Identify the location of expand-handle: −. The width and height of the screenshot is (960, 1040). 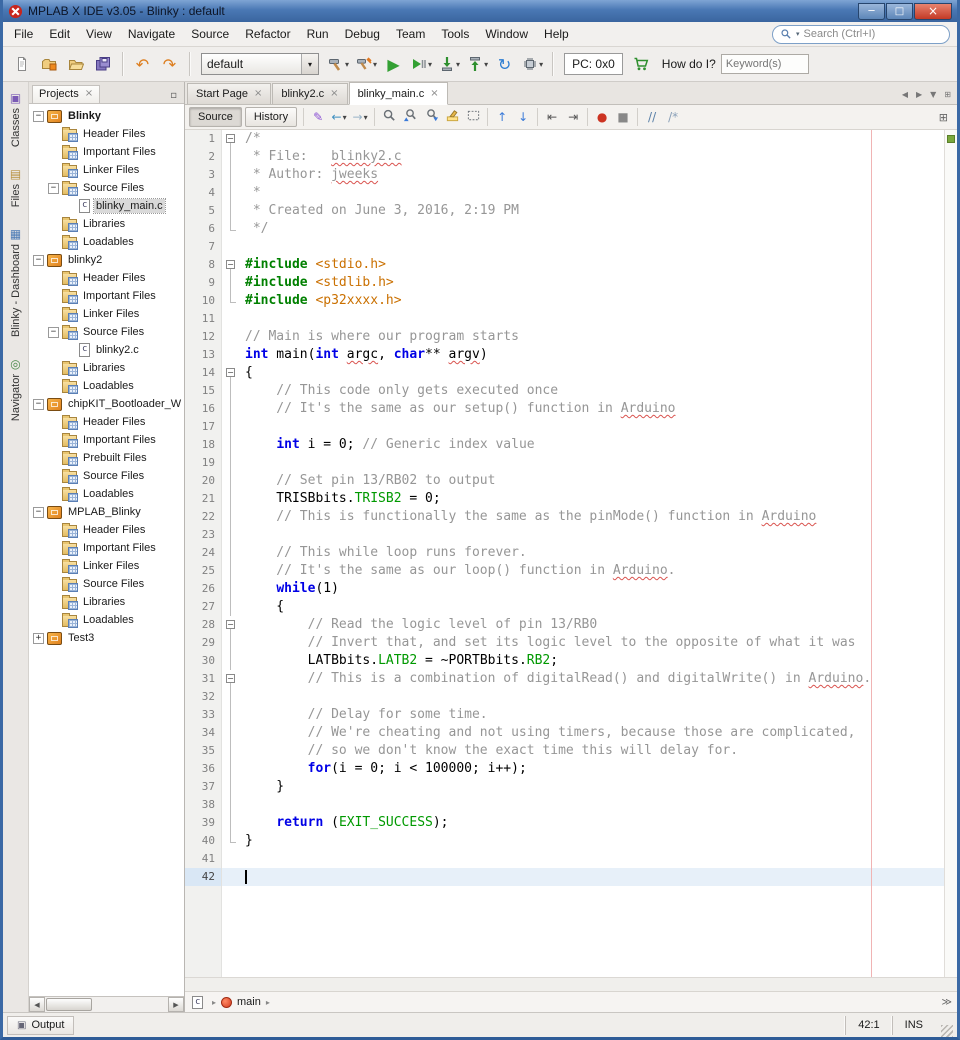
(40, 404).